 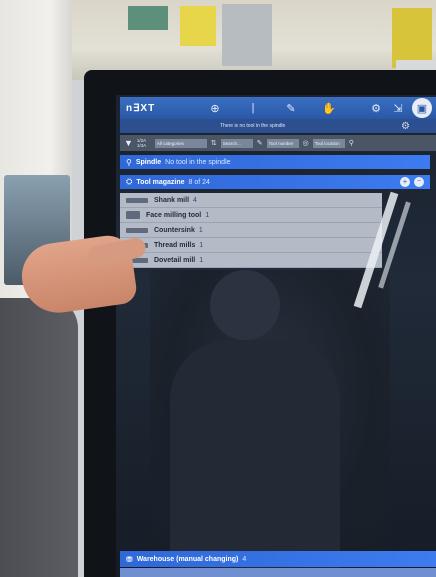 I want to click on line-icon: |, so click(x=253, y=108).